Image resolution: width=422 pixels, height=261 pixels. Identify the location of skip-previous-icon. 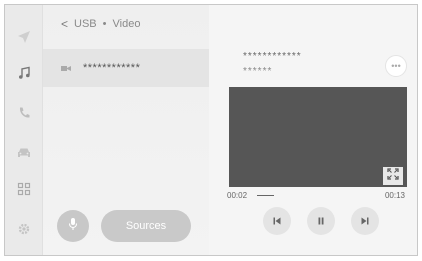
(277, 221).